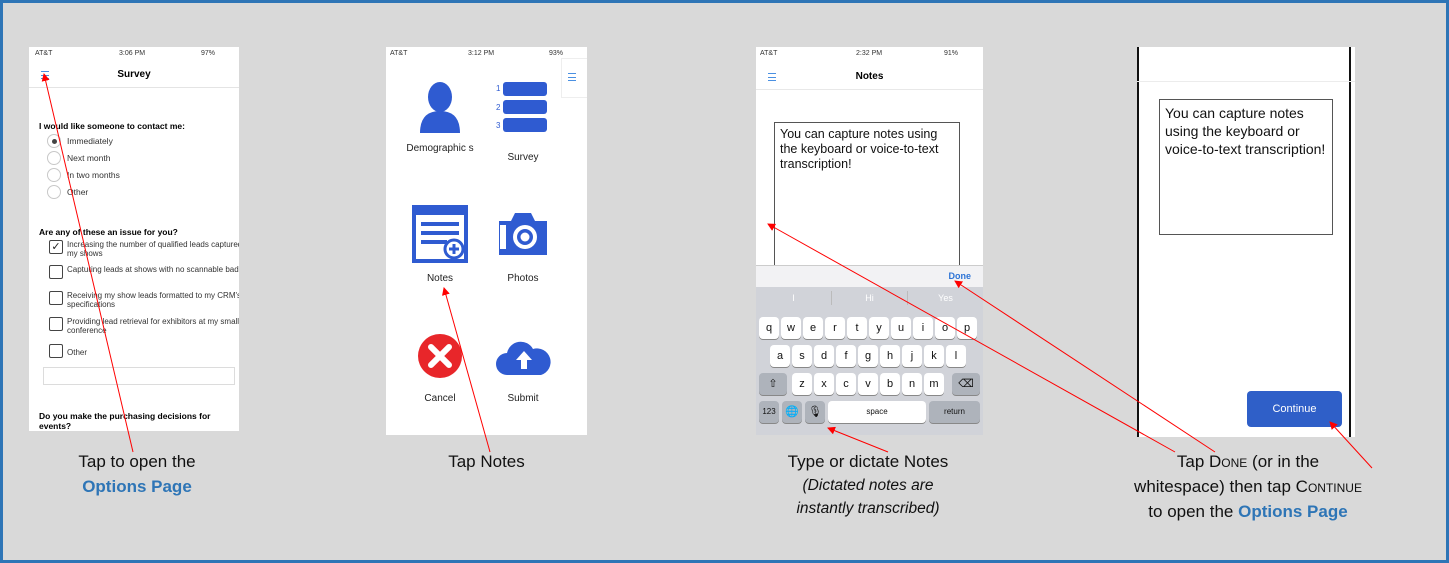  Describe the element at coordinates (56, 247) in the screenshot. I see `checkbox-qualified-leads: ✓` at that location.